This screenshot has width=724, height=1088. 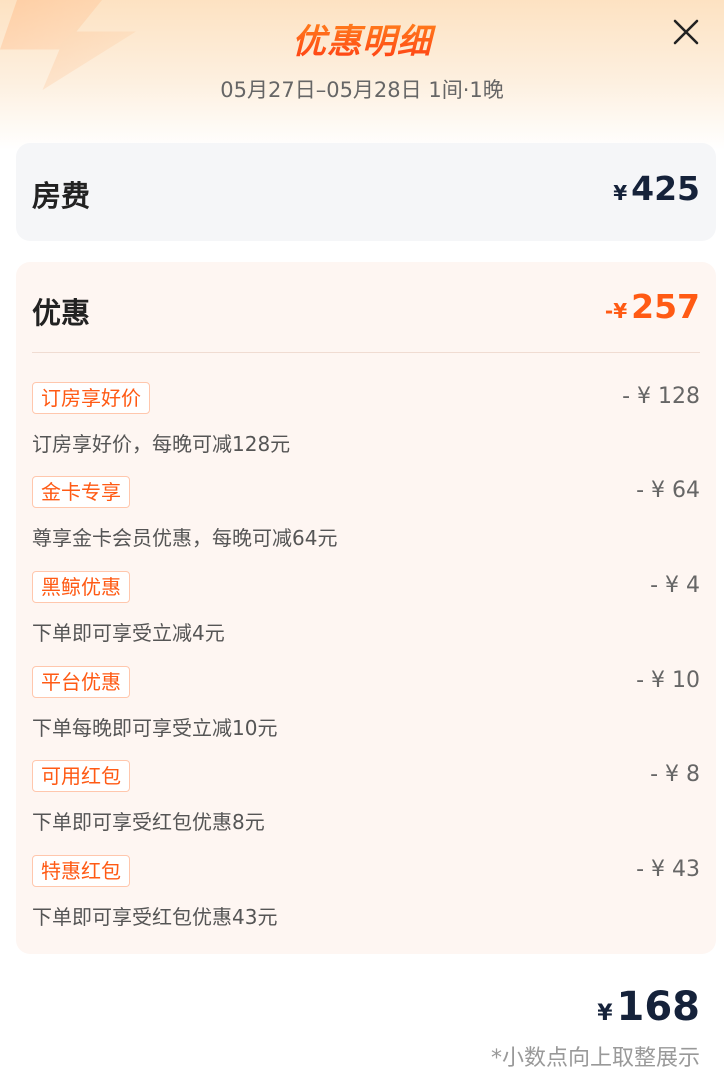 I want to click on discount-prefix: -¥, so click(x=616, y=311).